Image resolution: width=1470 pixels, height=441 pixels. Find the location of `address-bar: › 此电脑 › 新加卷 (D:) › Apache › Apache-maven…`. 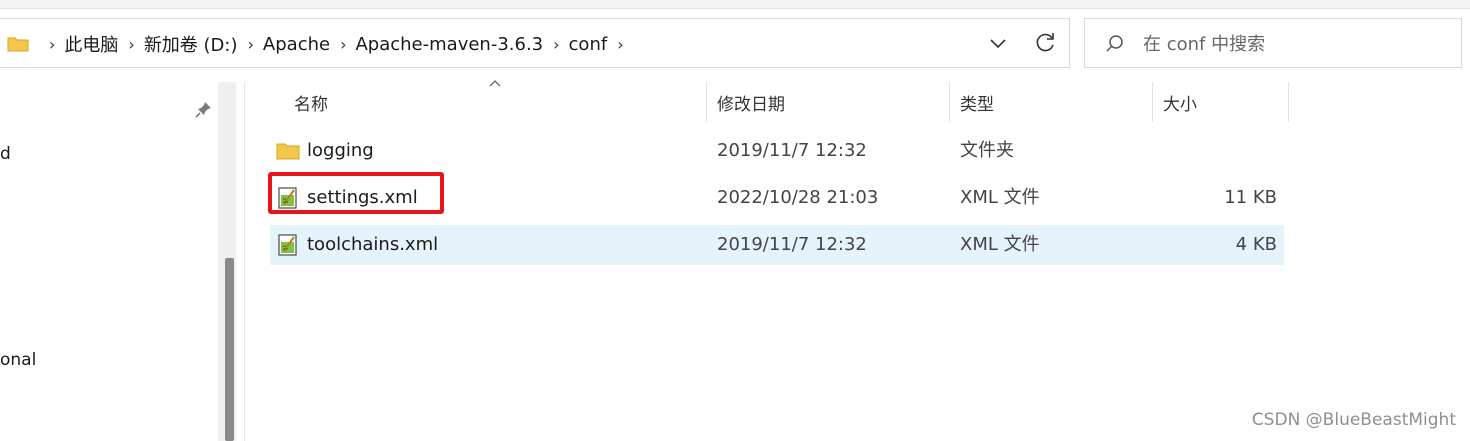

address-bar: › 此电脑 › 新加卷 (D:) › Apache › Apache-maven… is located at coordinates (535, 43).